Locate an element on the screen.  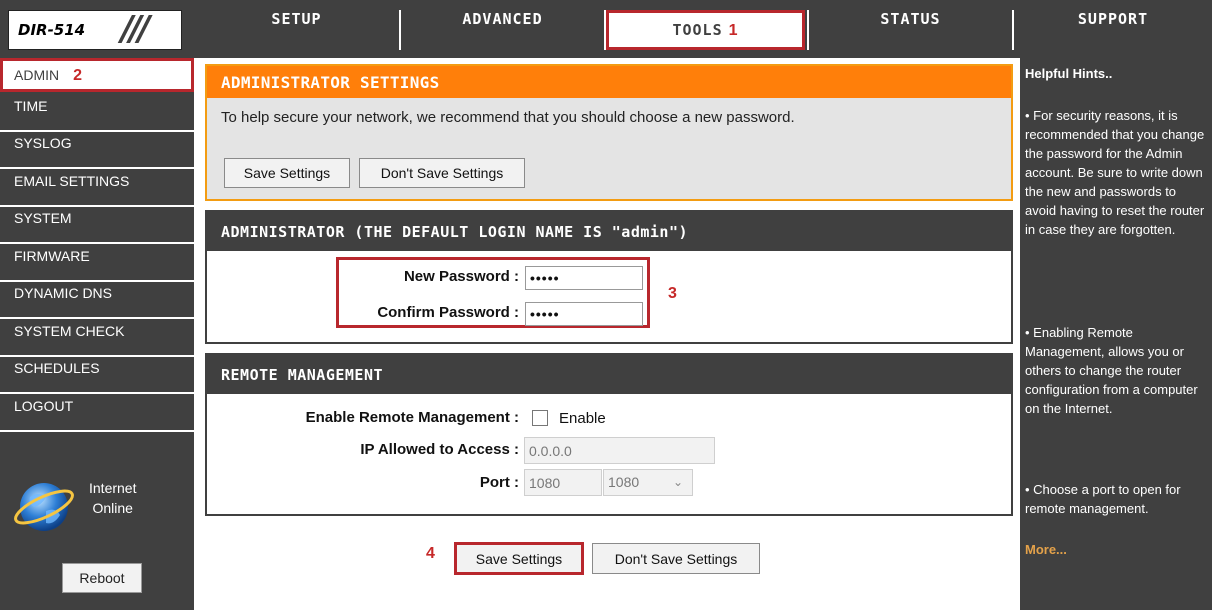
sidebar-item-firmware: FIRMWARE is located at coordinates (97, 265).